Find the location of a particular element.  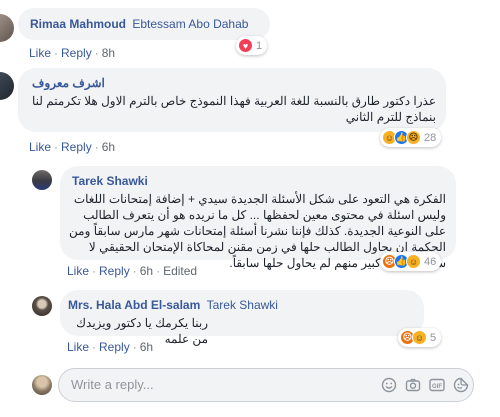

reaction-summary: ☹ 👍 ☺ 46 is located at coordinates (411, 261).